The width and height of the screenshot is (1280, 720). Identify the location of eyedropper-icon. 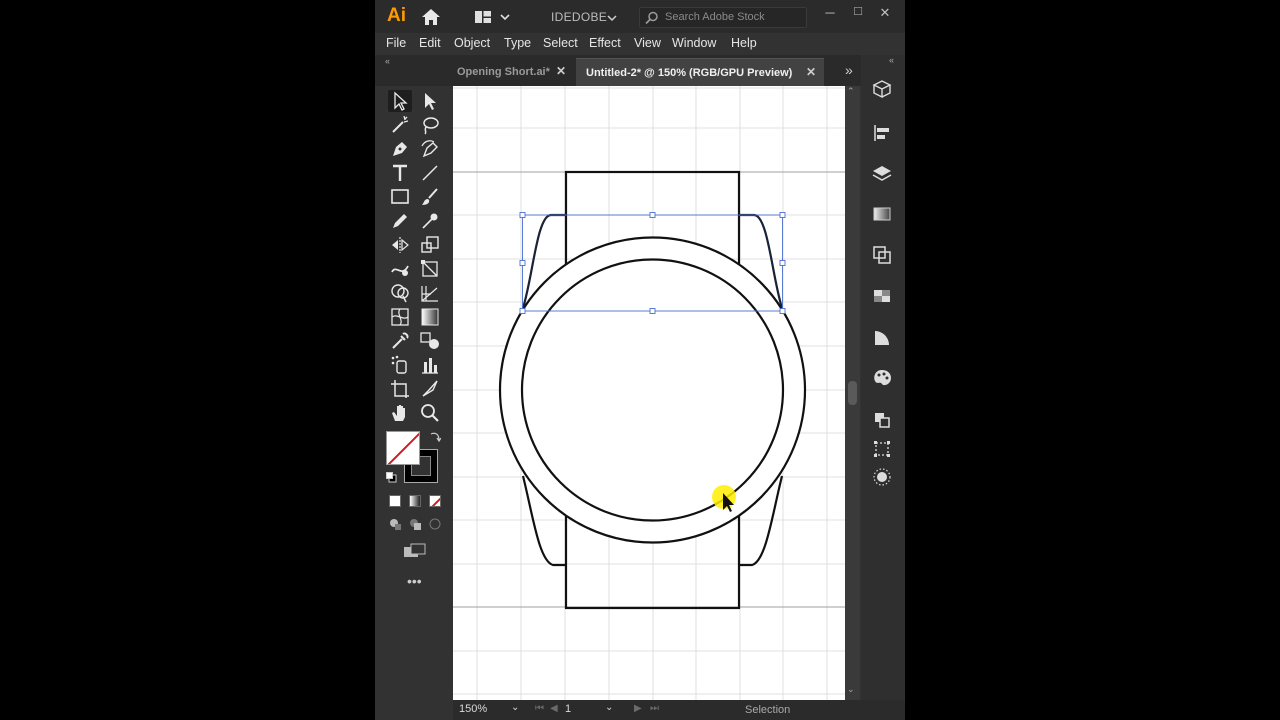
(400, 341).